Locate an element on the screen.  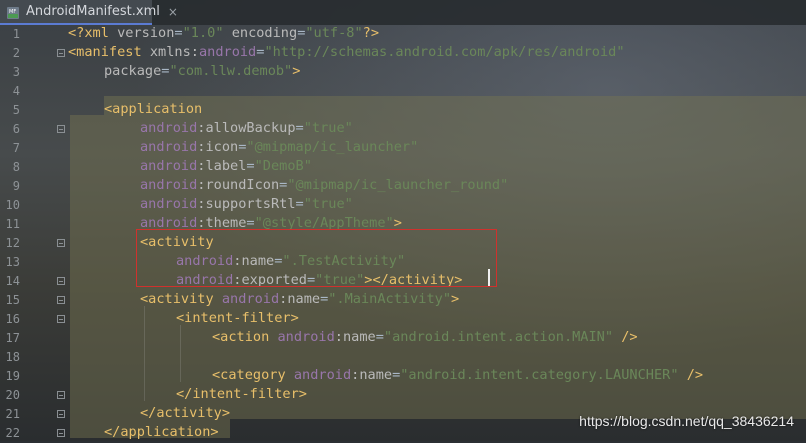
line-number: 22 is located at coordinates (12, 433).